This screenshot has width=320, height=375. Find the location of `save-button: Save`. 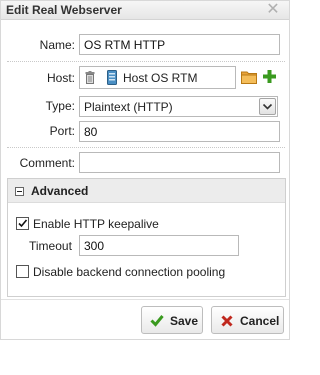

save-button: Save is located at coordinates (172, 320).